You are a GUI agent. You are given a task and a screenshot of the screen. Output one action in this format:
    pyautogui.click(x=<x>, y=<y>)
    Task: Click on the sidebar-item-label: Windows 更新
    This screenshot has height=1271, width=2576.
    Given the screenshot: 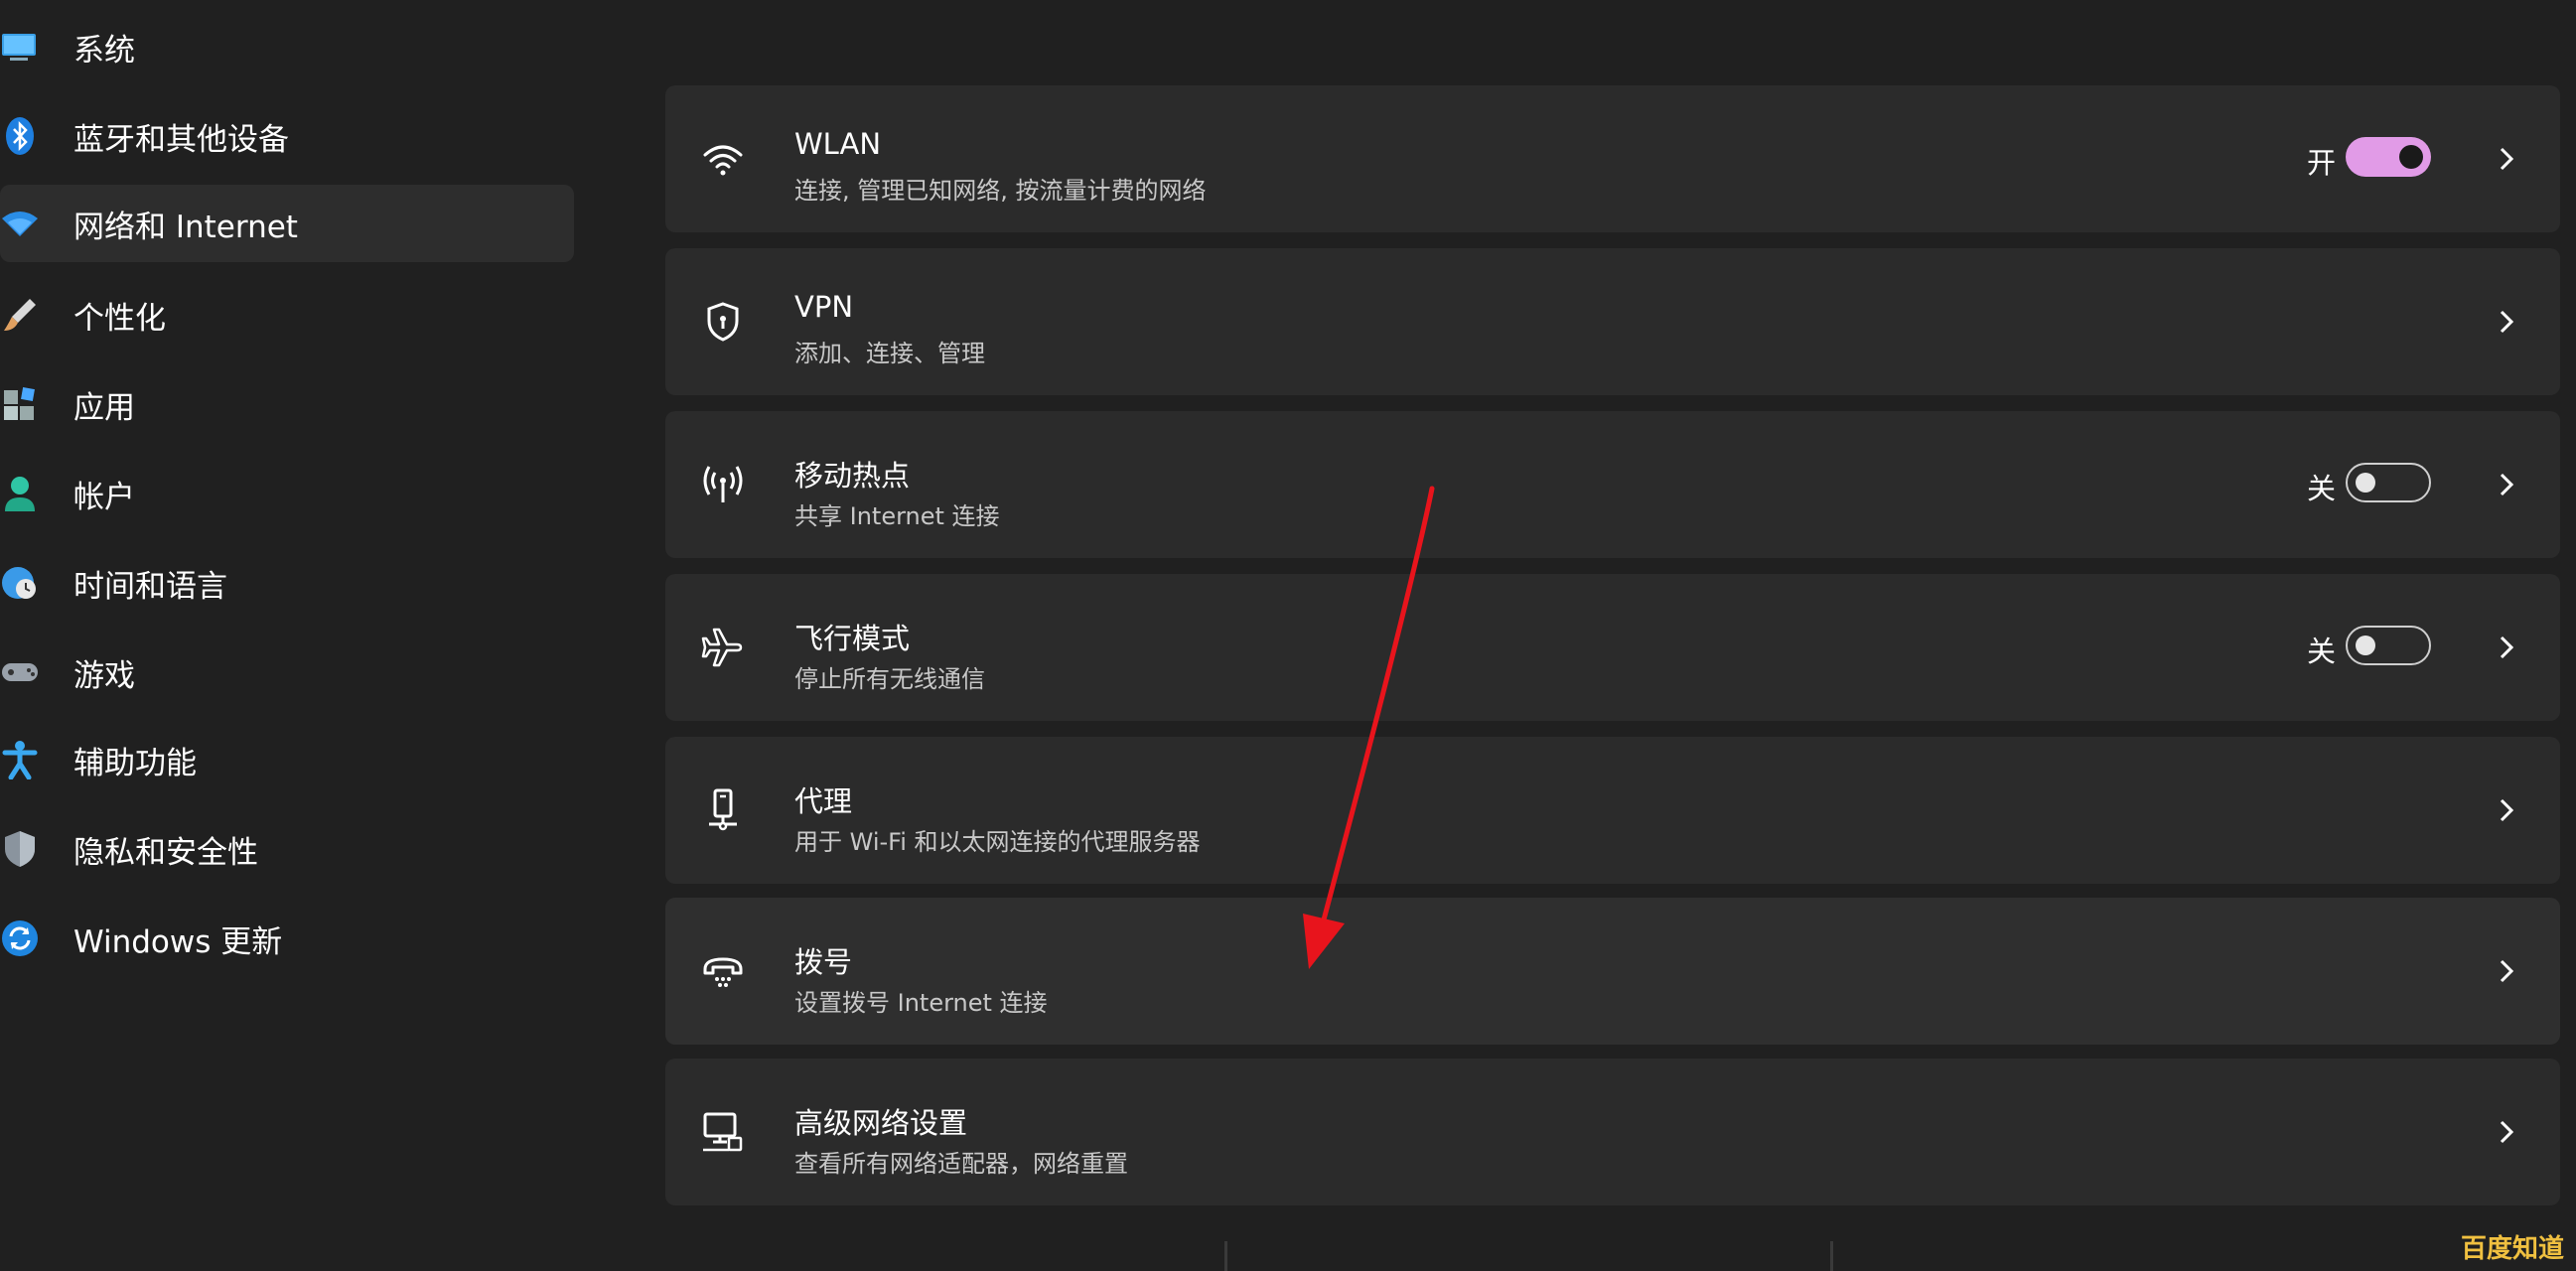 What is the action you would take?
    pyautogui.click(x=178, y=941)
    